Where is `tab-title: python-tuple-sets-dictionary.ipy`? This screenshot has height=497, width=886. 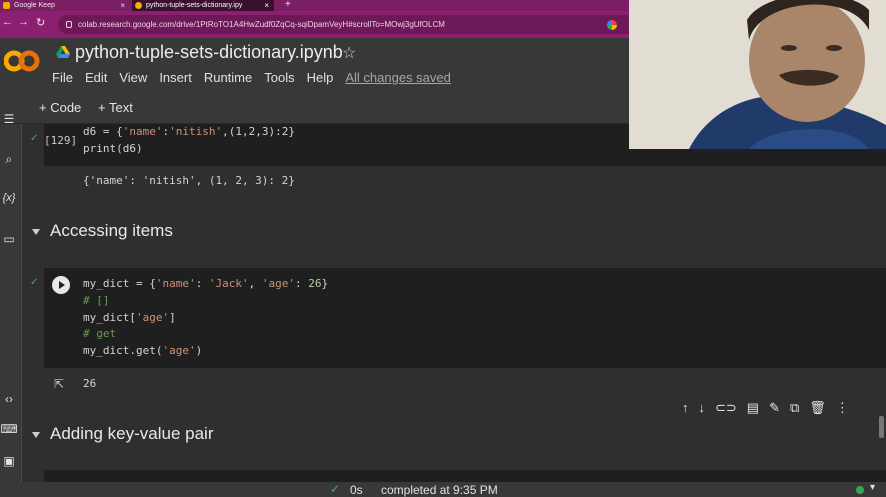
tab-title: python-tuple-sets-dictionary.ipy is located at coordinates (194, 5).